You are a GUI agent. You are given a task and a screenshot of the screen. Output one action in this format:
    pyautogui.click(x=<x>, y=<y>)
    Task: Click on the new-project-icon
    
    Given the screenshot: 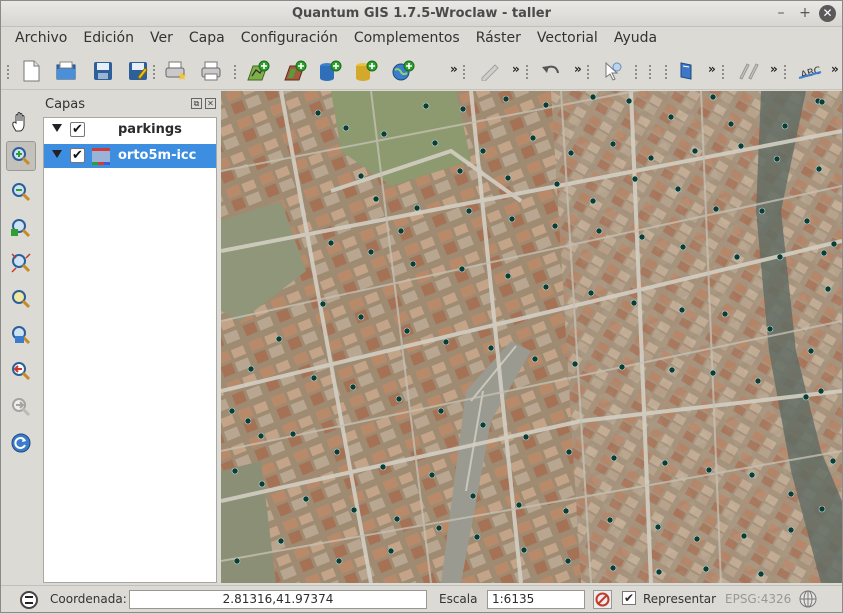 What is the action you would take?
    pyautogui.click(x=31, y=71)
    